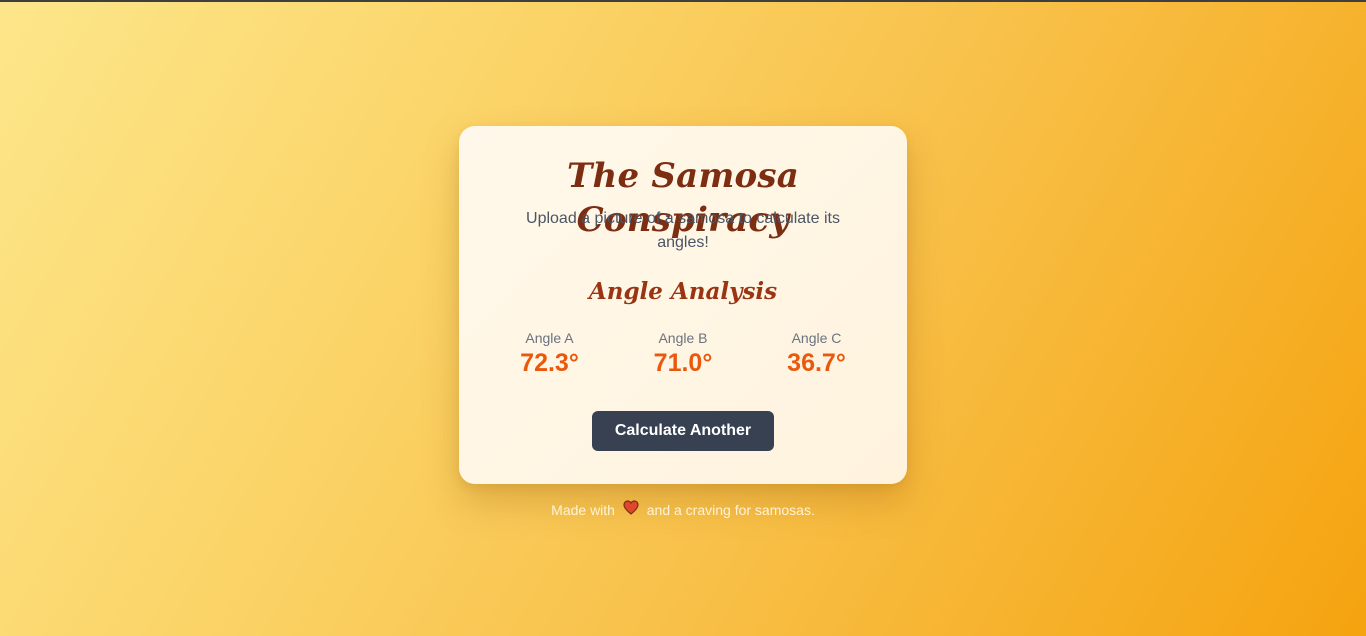 This screenshot has width=1366, height=636. I want to click on angle-analysis-heading: Angle Analysis, so click(683, 291).